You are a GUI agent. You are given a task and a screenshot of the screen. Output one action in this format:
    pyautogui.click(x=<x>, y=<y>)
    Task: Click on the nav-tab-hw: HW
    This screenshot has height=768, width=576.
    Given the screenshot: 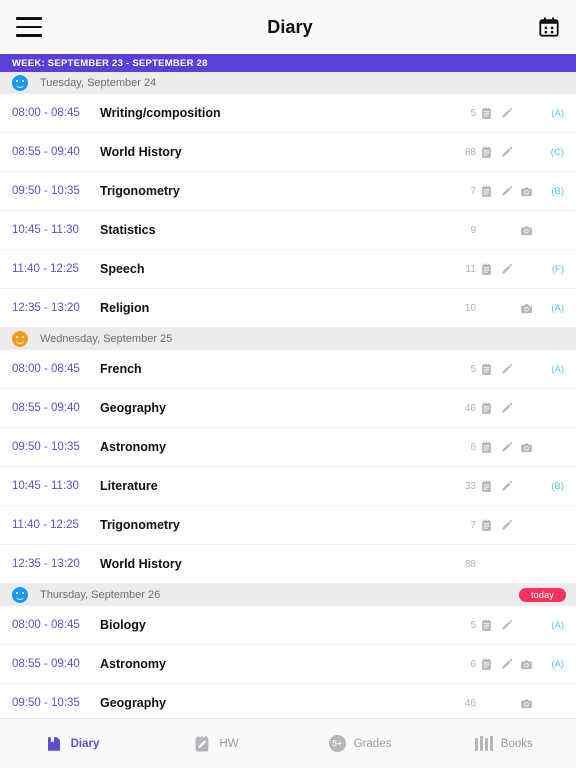 What is the action you would take?
    pyautogui.click(x=216, y=744)
    